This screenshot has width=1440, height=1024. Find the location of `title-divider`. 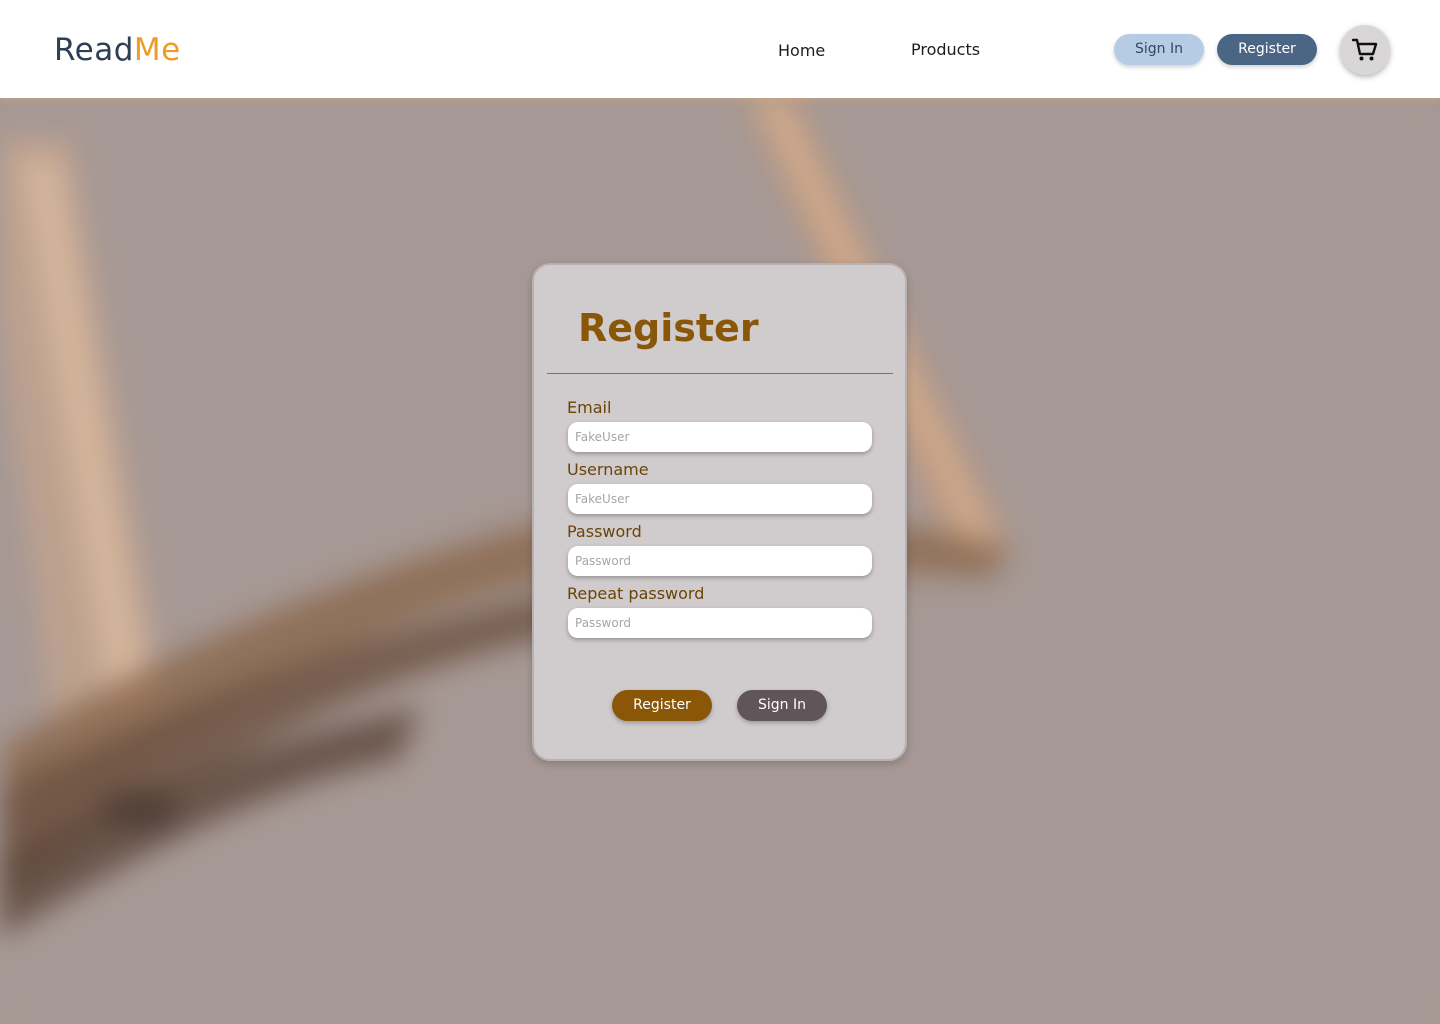

title-divider is located at coordinates (720, 373).